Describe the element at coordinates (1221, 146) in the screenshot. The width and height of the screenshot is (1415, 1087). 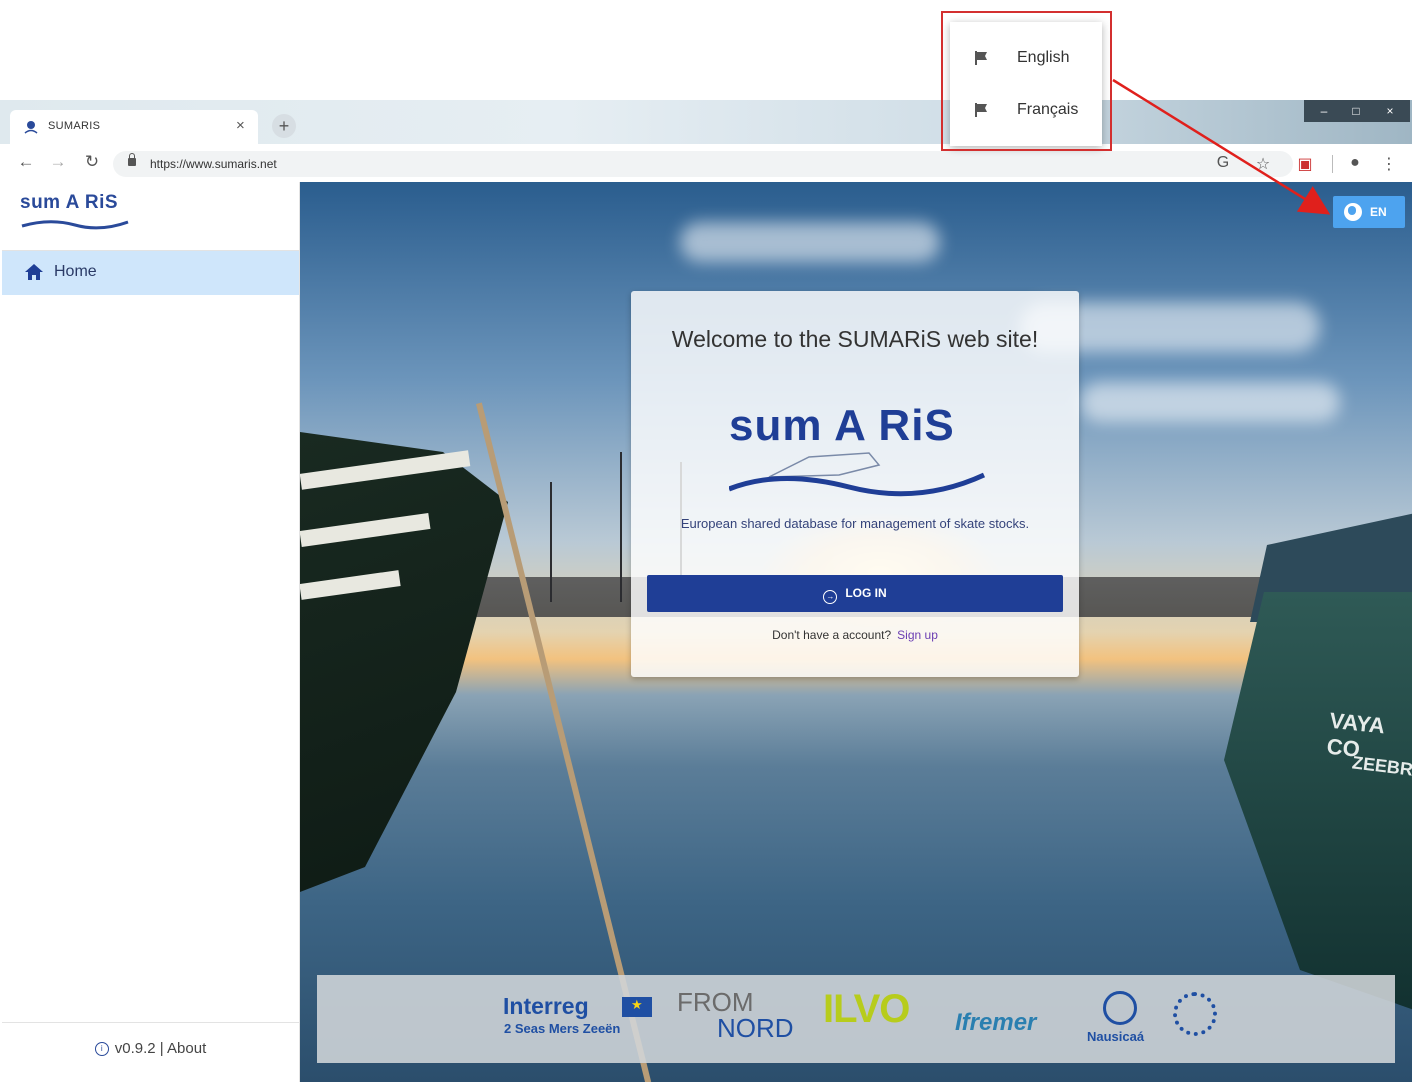
I see `annotation-arrow-icon` at that location.